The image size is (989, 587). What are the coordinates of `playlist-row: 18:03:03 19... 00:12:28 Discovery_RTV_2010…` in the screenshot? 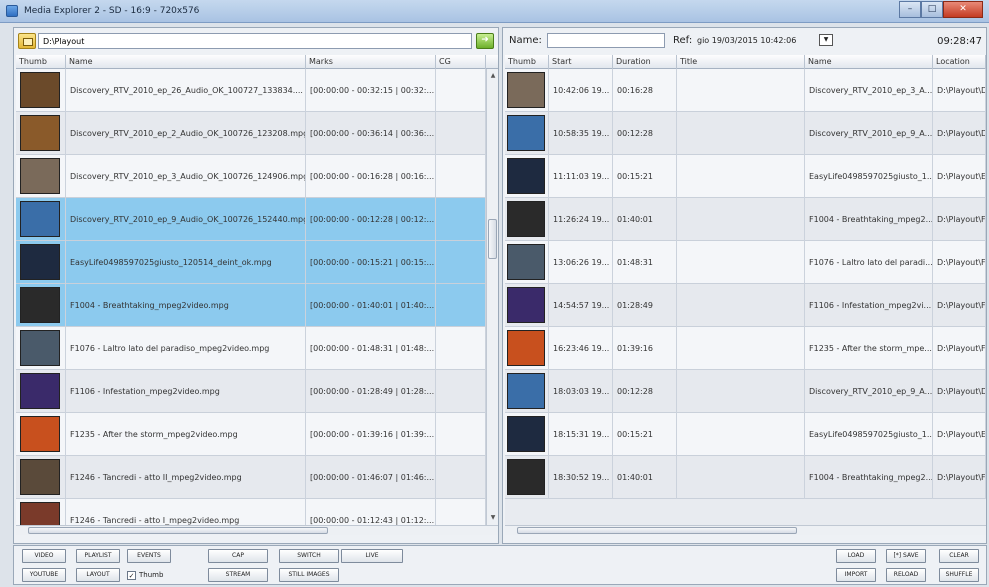 It's located at (745, 391).